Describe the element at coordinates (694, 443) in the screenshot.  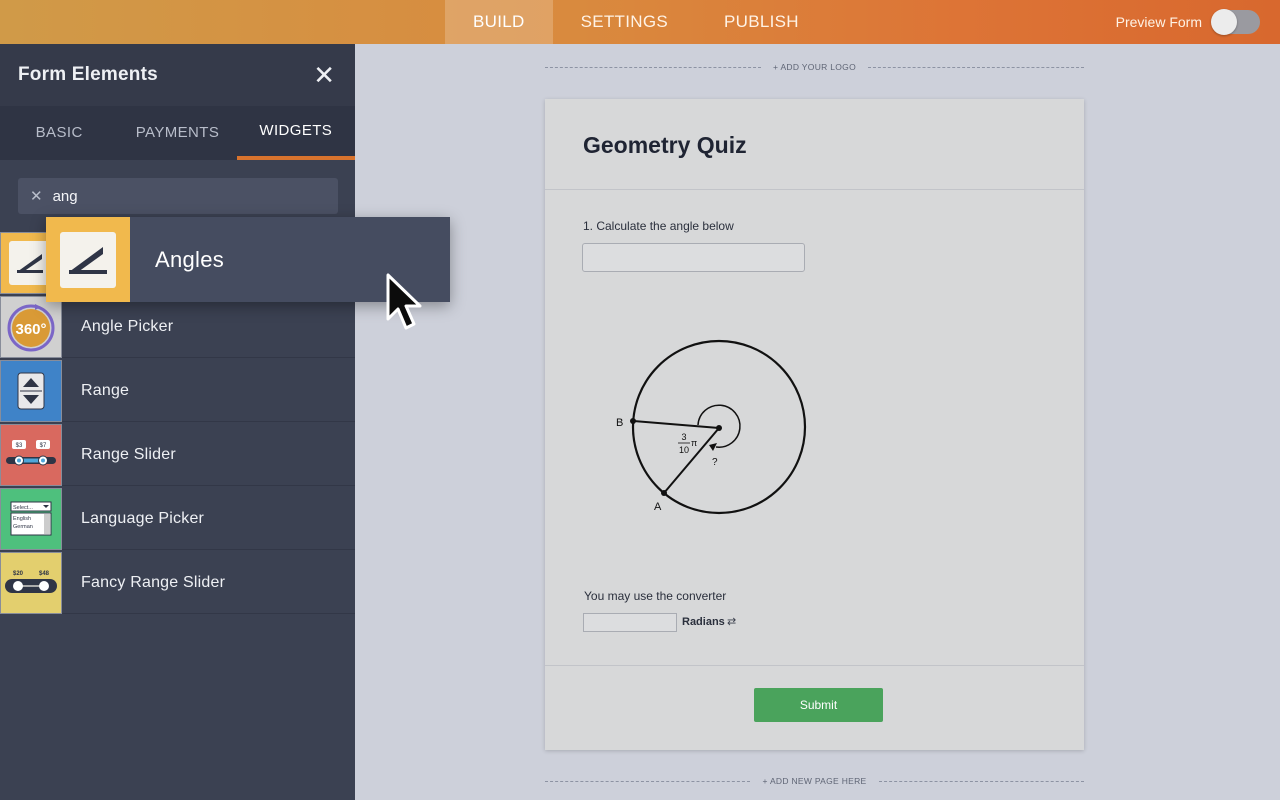
I see `angle-pi: π` at that location.